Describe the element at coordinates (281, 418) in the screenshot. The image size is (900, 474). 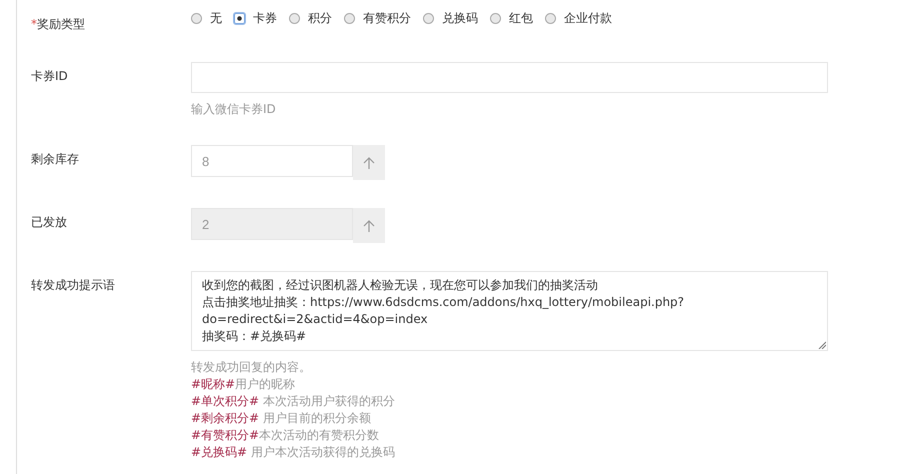
I see `variable-description: #剩余积分# 用户目前的积分余额` at that location.